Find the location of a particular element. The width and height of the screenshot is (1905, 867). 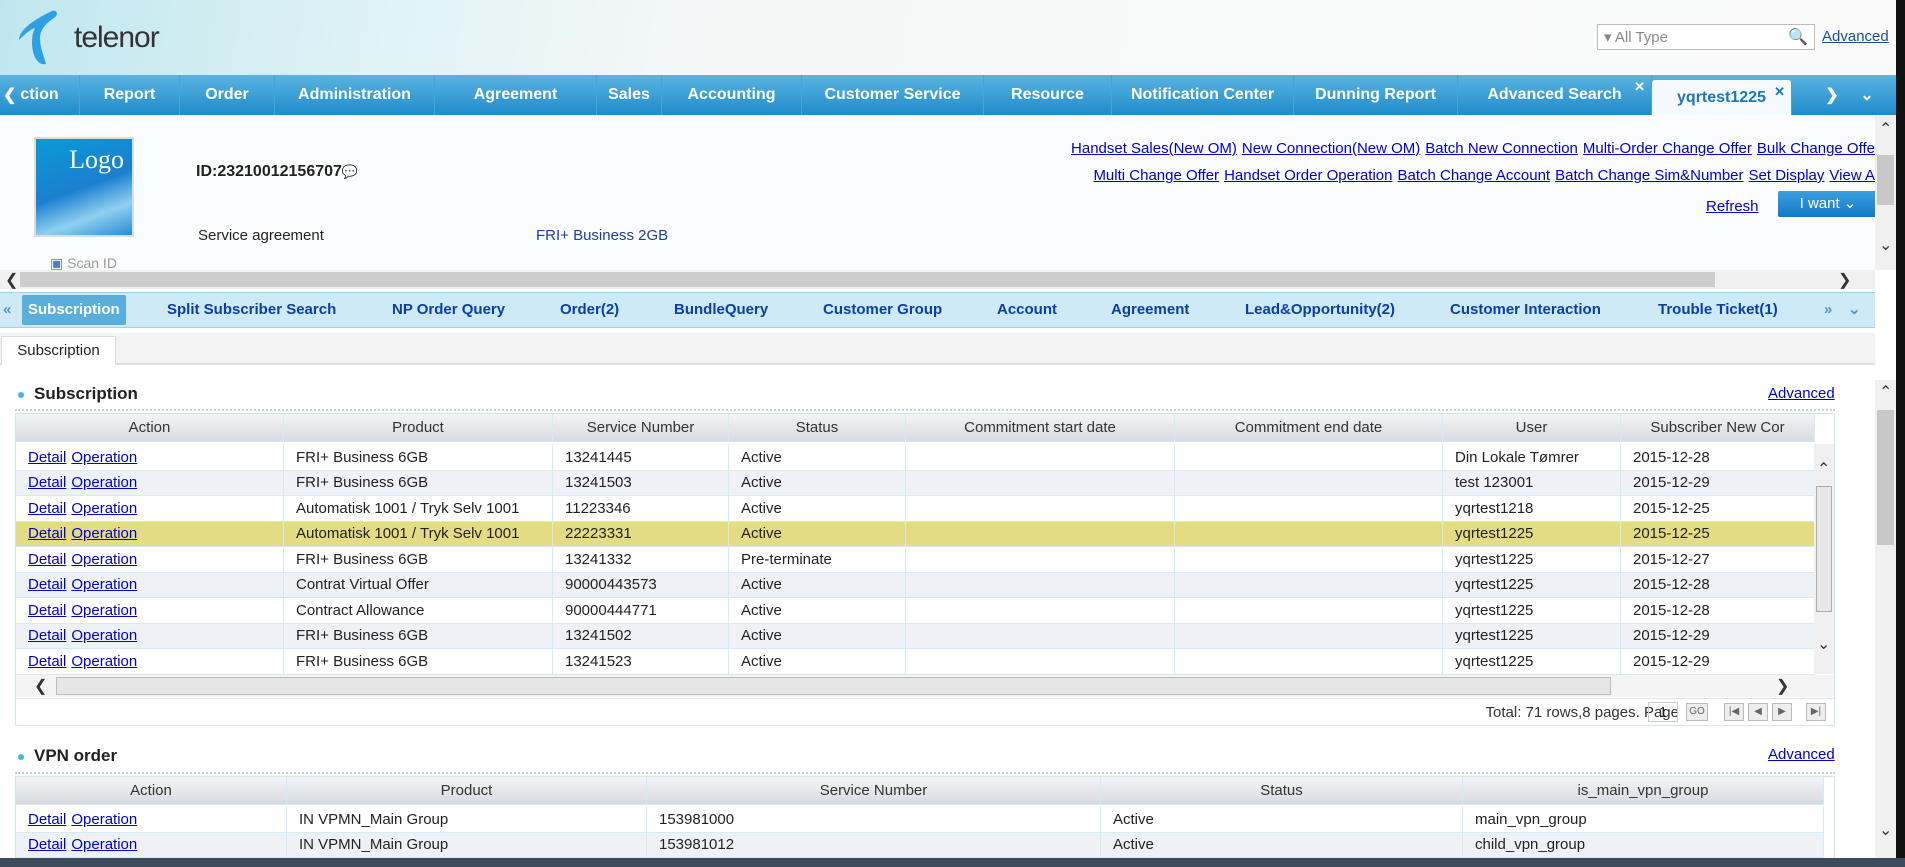

info-horizontal-scrollbar: ❮ ❯ is located at coordinates (937, 279).